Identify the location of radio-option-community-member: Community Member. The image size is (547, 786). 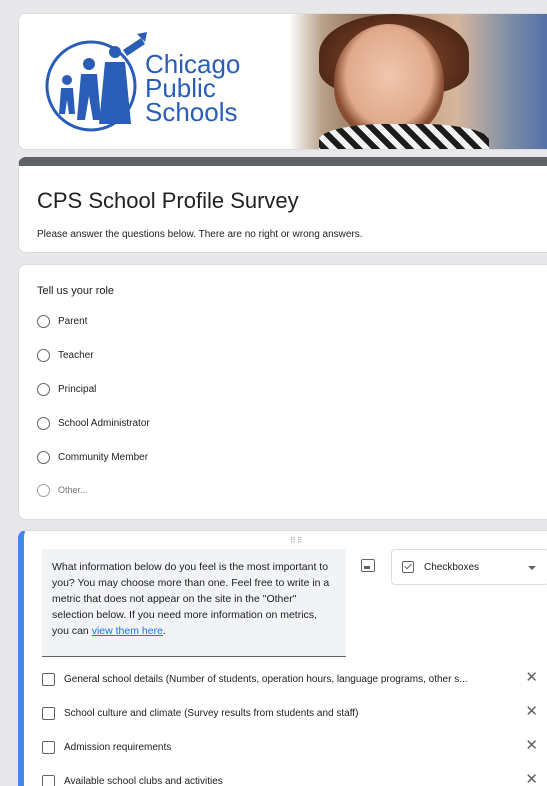
(92, 457).